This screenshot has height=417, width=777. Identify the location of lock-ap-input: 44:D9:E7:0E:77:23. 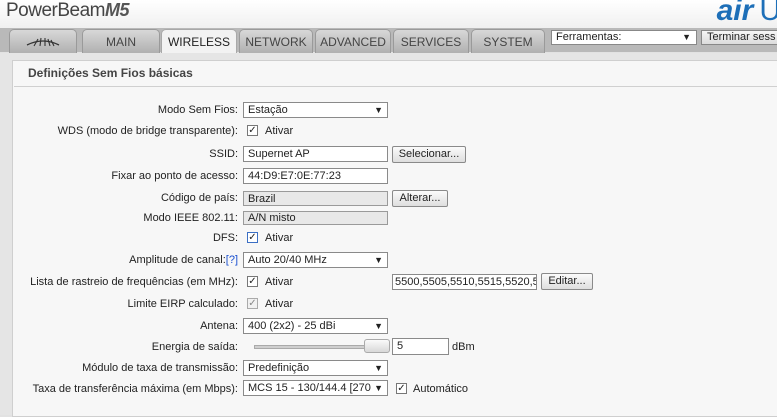
(315, 176).